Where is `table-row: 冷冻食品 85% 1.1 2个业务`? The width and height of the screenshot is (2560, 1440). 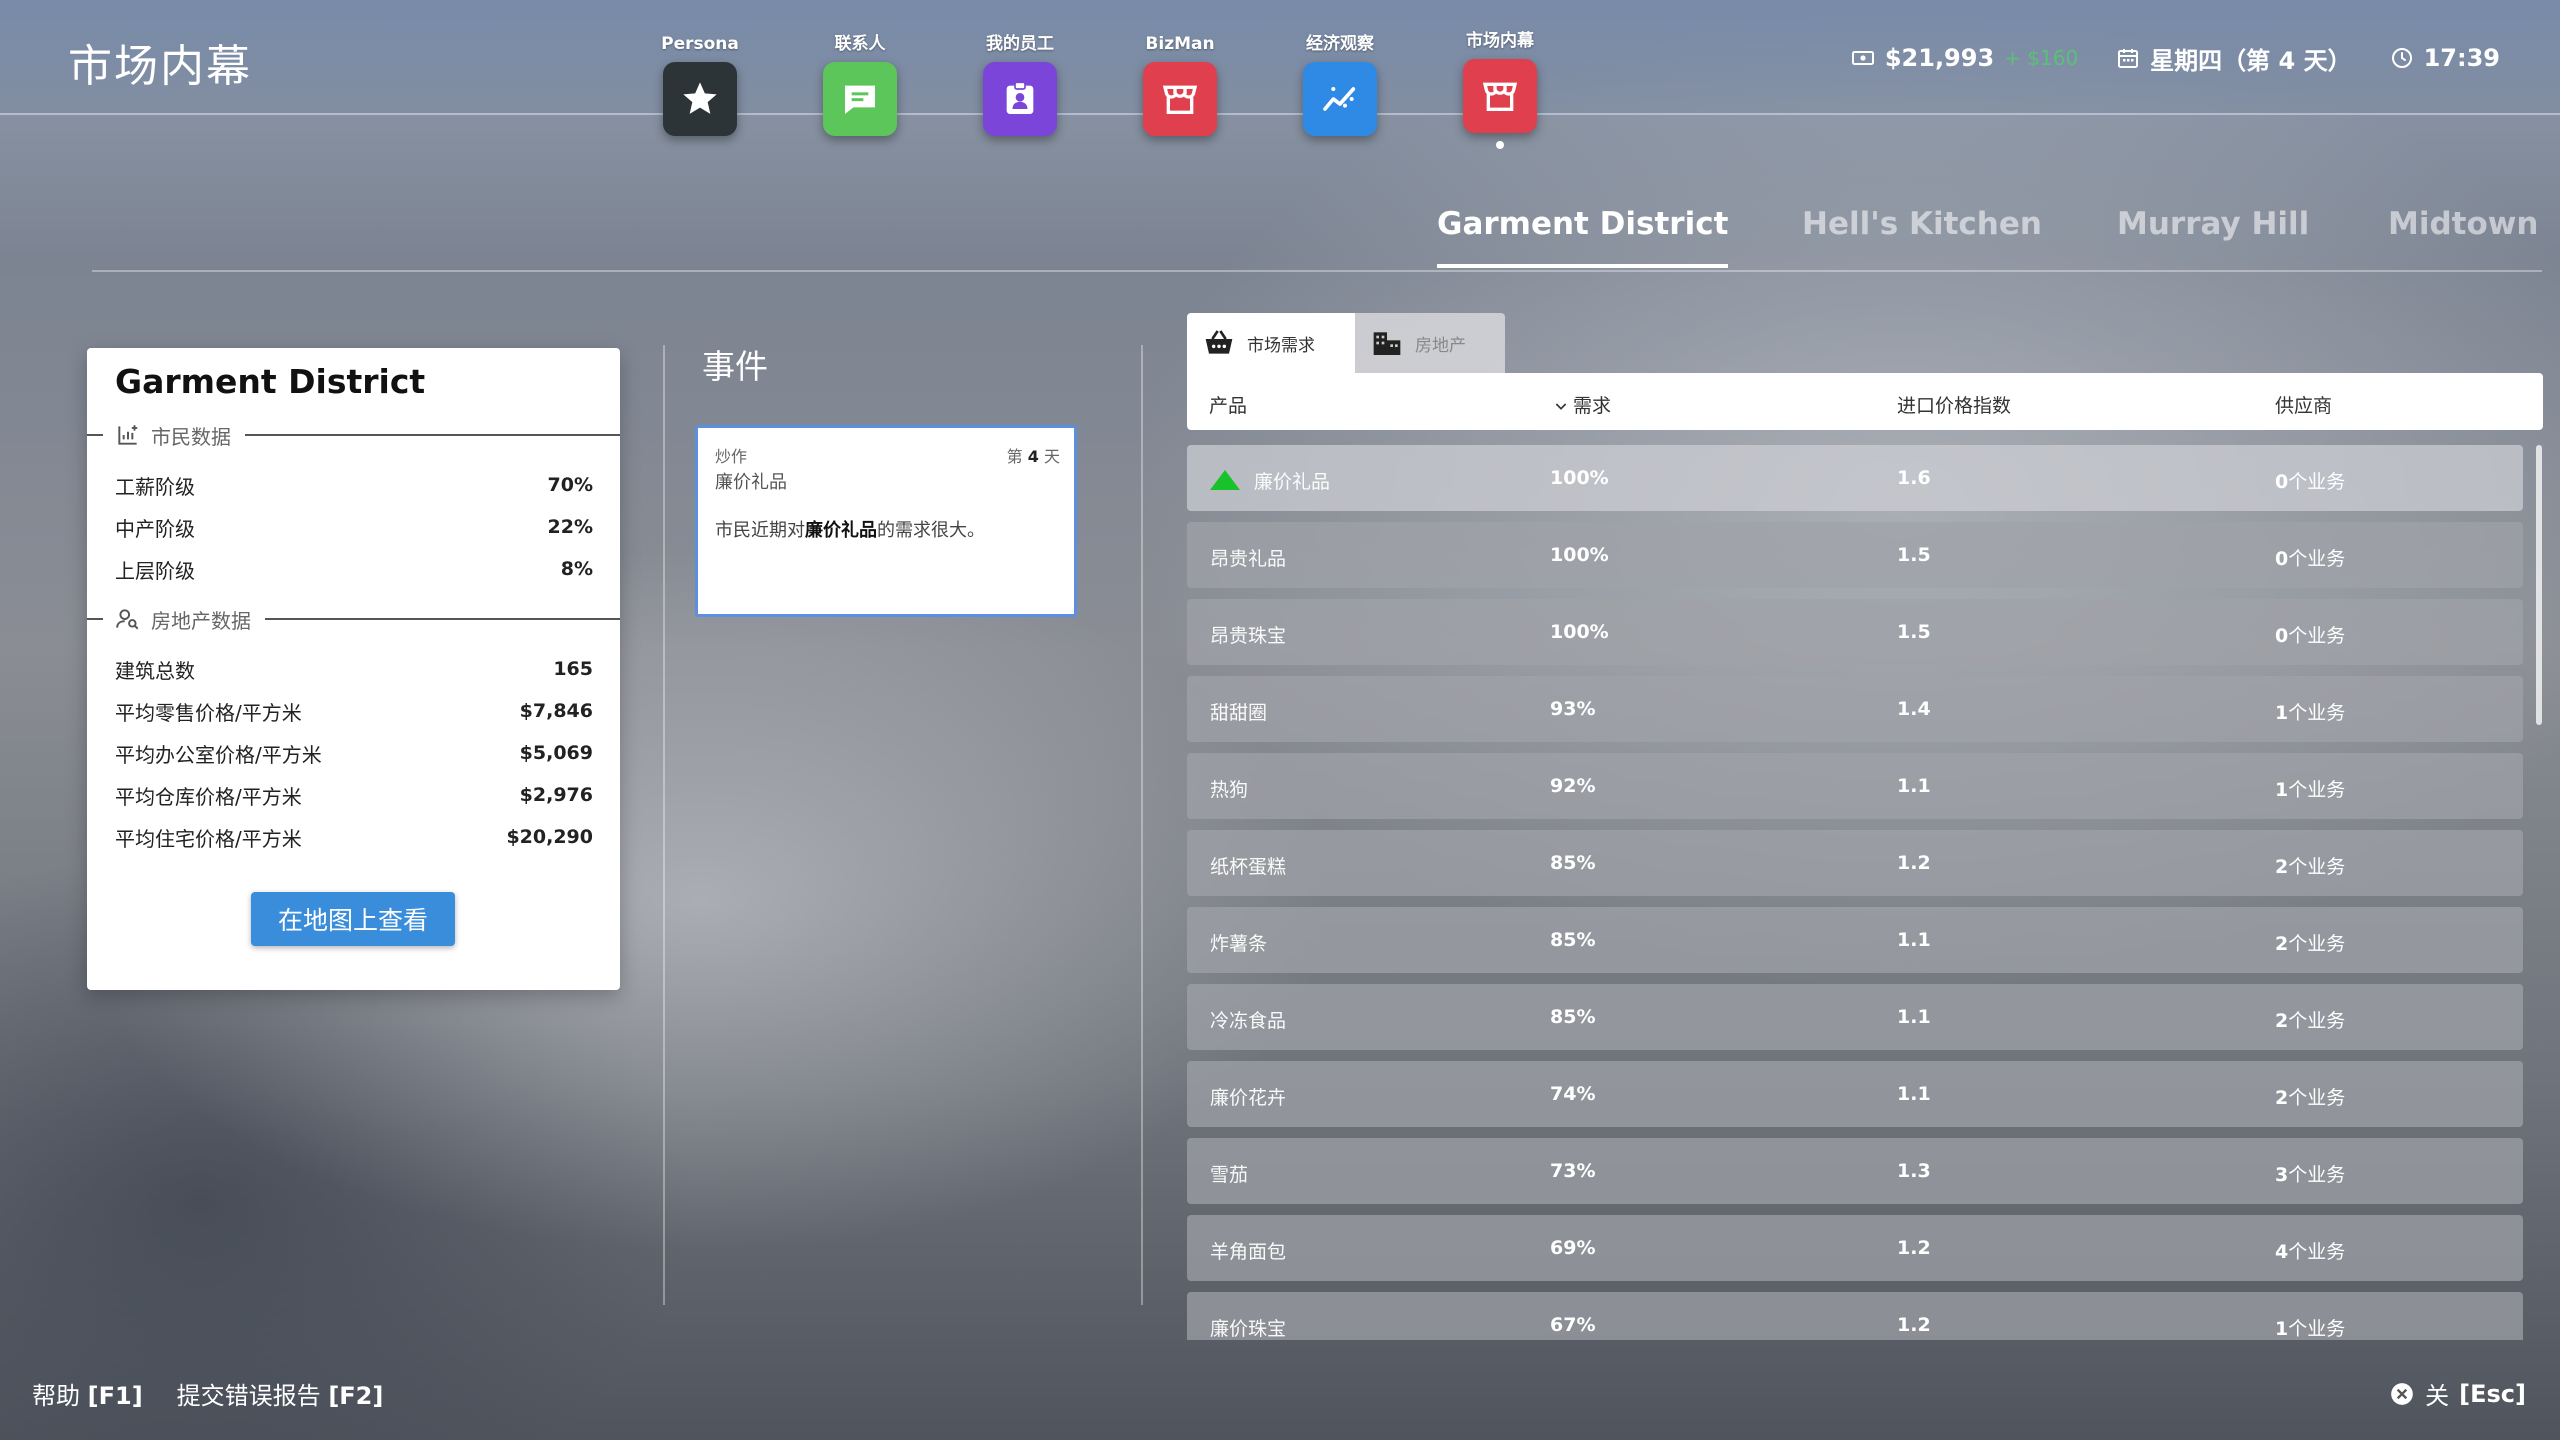
table-row: 冷冻食品 85% 1.1 2个业务 is located at coordinates (1855, 1017).